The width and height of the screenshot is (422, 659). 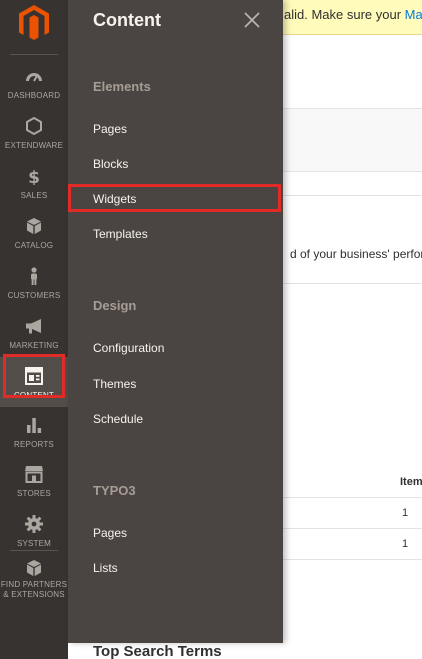 What do you see at coordinates (105, 568) in the screenshot?
I see `menu-link-lists: Lists` at bounding box center [105, 568].